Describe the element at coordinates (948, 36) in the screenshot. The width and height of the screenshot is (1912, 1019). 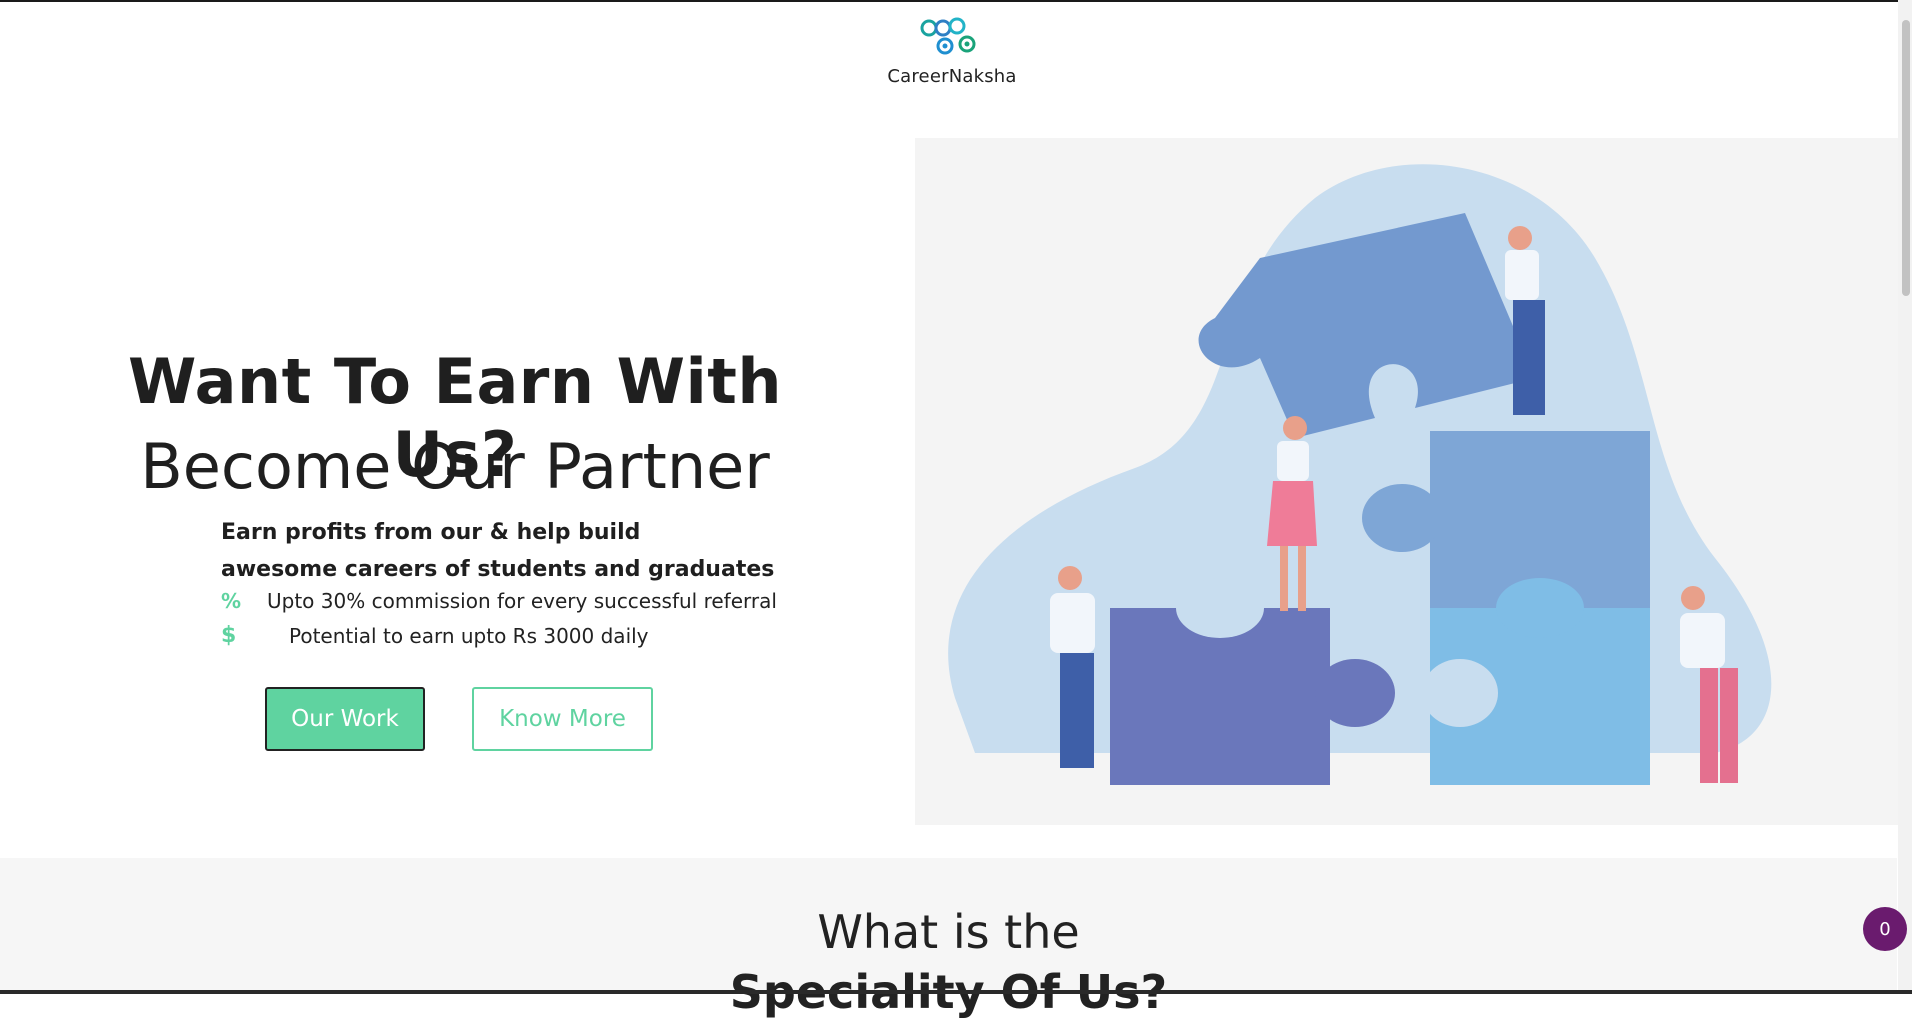
I see `careernaksha-logo-icon` at that location.